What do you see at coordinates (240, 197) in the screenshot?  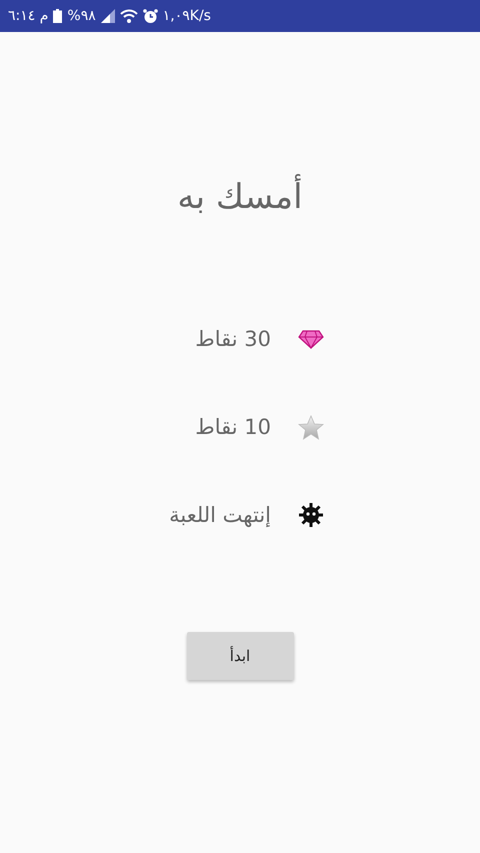 I see `game-title: أمسك به` at bounding box center [240, 197].